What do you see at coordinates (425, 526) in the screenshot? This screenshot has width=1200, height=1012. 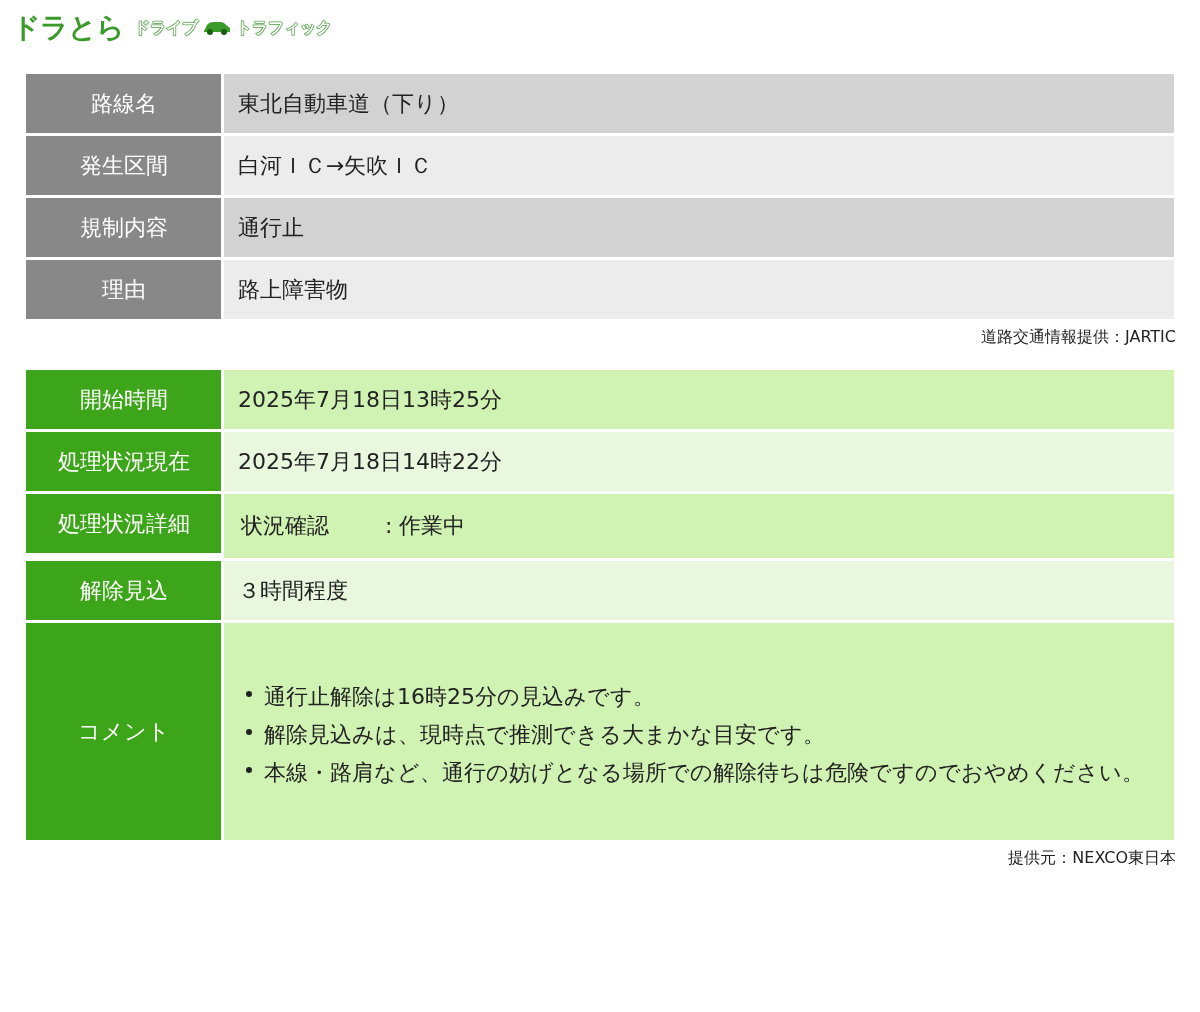 I see `status-value: : 作業中` at bounding box center [425, 526].